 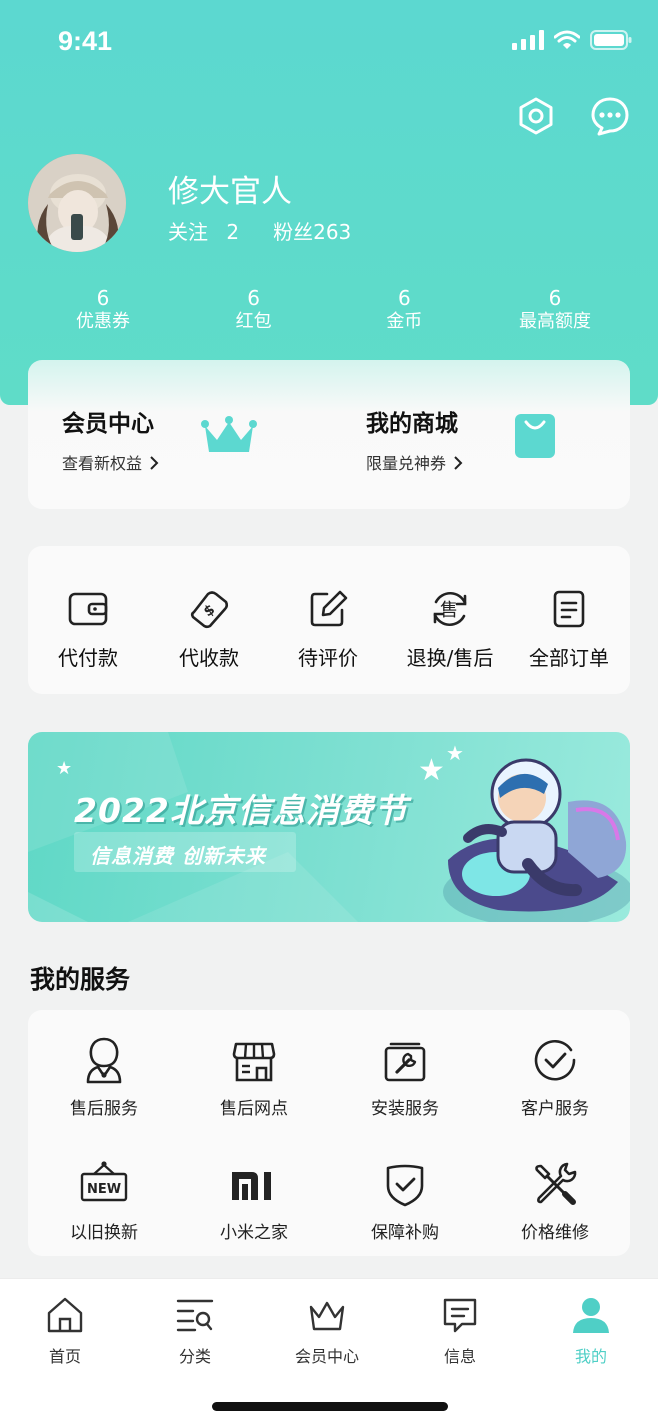 I want to click on service-label: 小米之家, so click(x=254, y=1233).